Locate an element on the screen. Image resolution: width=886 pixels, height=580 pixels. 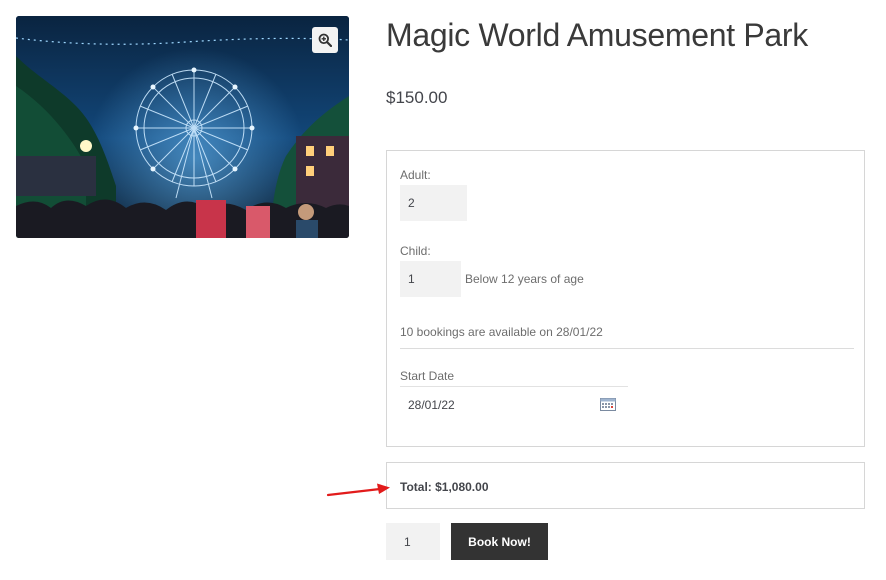
product-title: Magic World Amusement Park is located at coordinates (597, 35).